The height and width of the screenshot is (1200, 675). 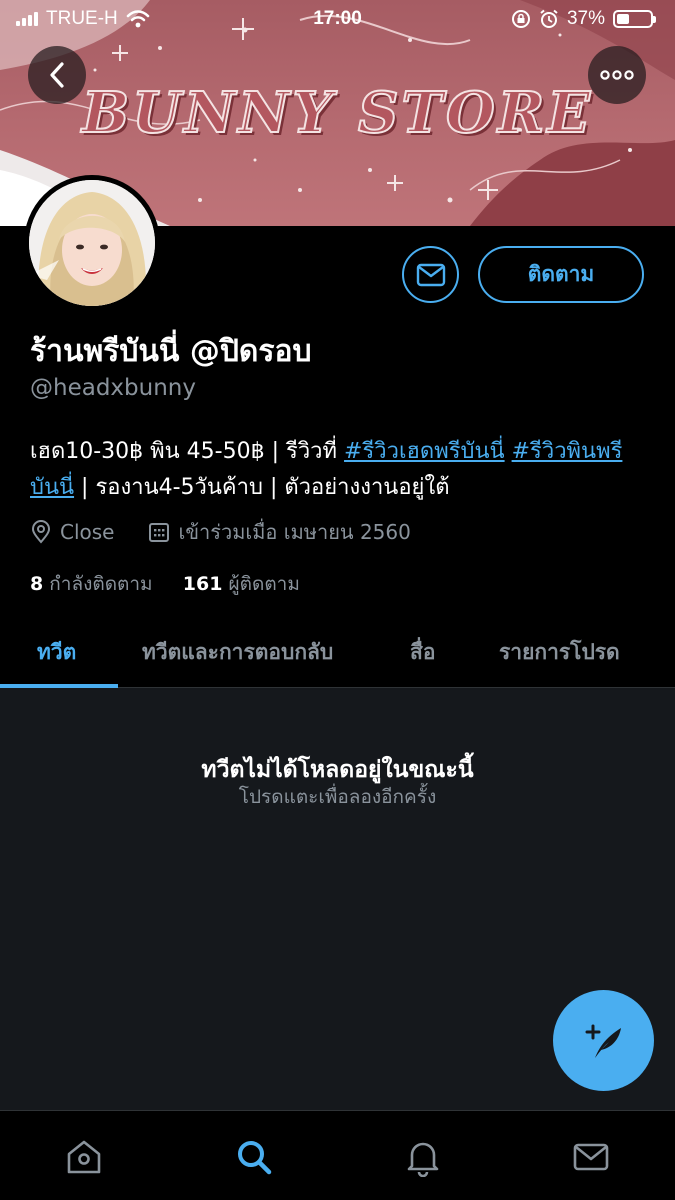 What do you see at coordinates (165, 584) in the screenshot?
I see `follow-stats: 8 กำลังติดตาม 161 ผู้ติดตาม` at bounding box center [165, 584].